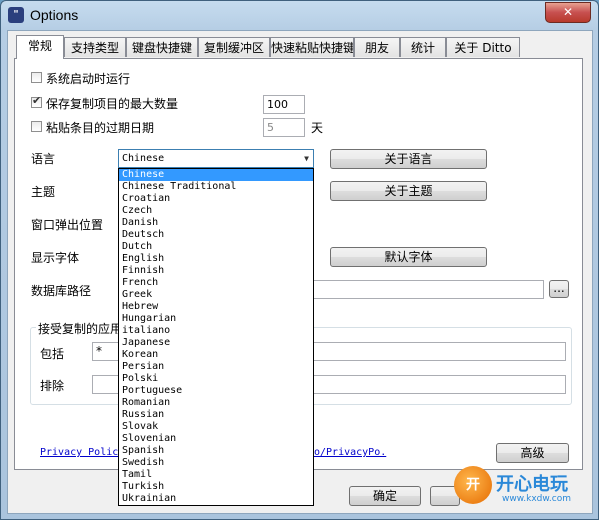  What do you see at coordinates (423, 47) in the screenshot?
I see `tab-stats: 统计` at bounding box center [423, 47].